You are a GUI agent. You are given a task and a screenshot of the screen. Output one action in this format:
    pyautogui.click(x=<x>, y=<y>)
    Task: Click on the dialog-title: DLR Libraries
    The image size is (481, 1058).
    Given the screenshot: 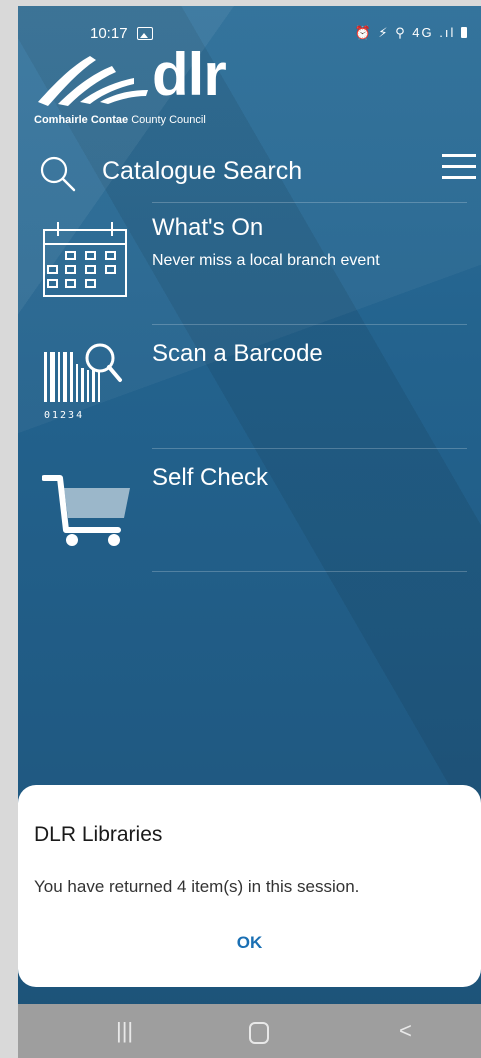 What is the action you would take?
    pyautogui.click(x=98, y=834)
    